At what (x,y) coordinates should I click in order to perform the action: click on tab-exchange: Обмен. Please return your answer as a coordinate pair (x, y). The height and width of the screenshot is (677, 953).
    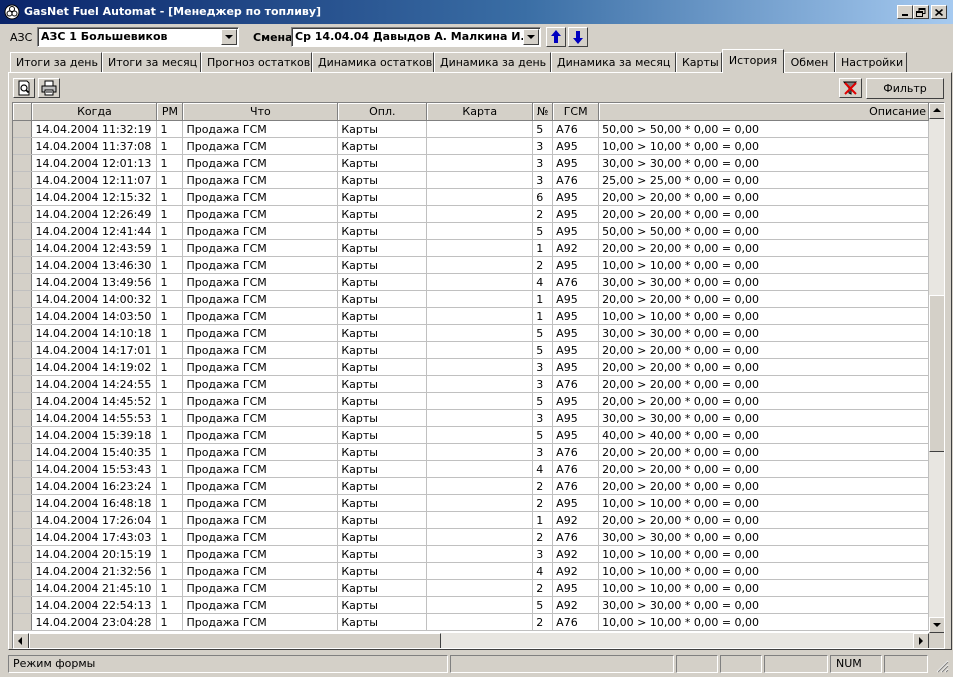
    Looking at the image, I should click on (809, 62).